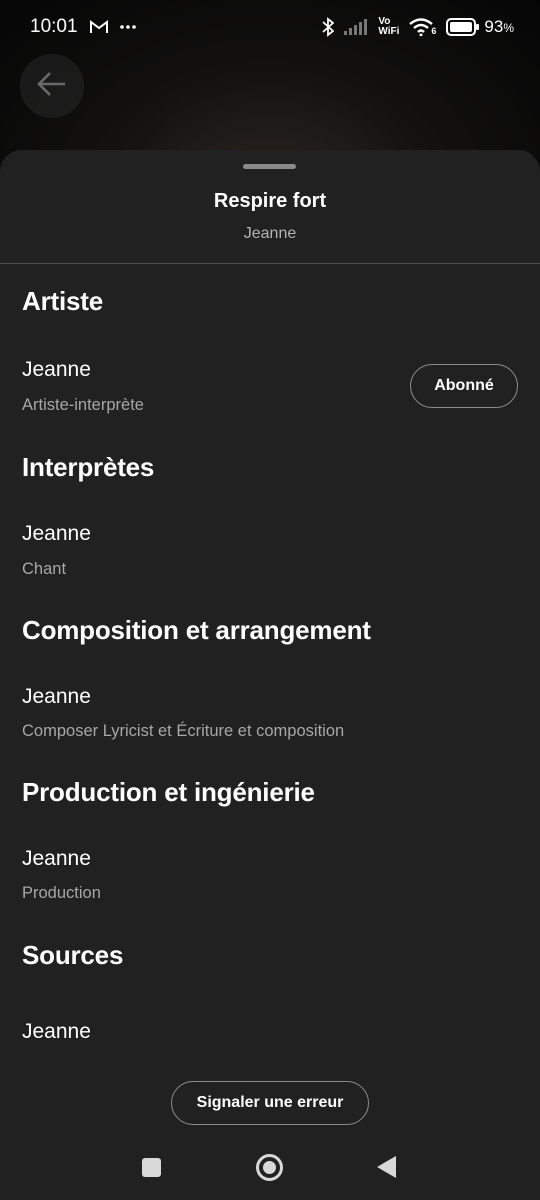 The height and width of the screenshot is (1200, 540). I want to click on more-dots-icon, so click(127, 27).